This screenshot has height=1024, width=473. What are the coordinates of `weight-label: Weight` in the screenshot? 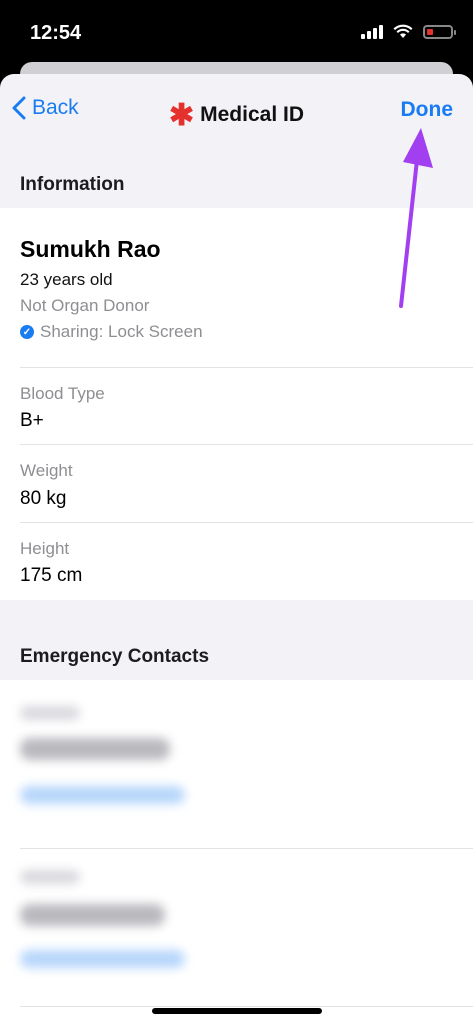 It's located at (46, 470).